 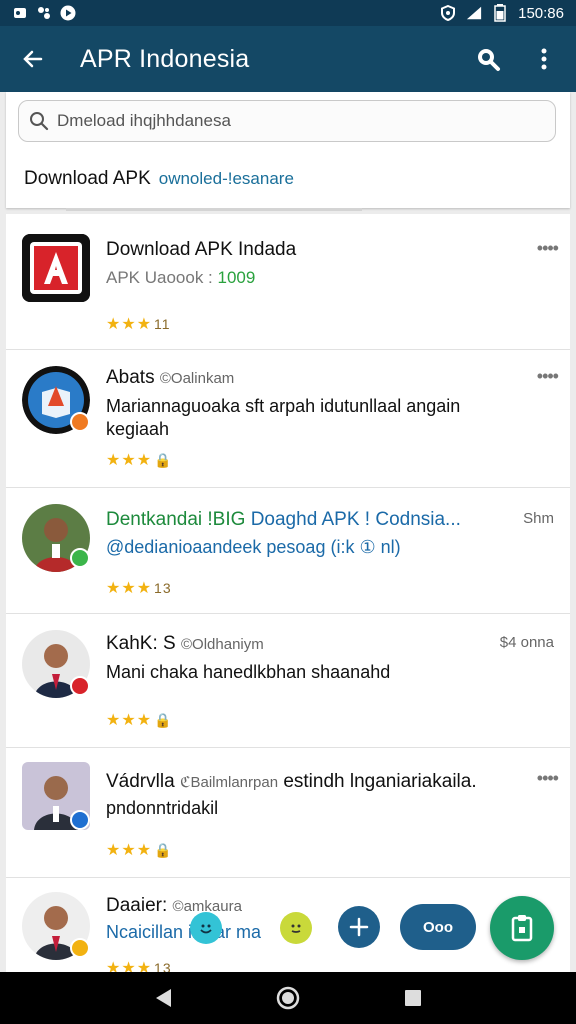 I want to click on signal-icon, so click(x=474, y=13).